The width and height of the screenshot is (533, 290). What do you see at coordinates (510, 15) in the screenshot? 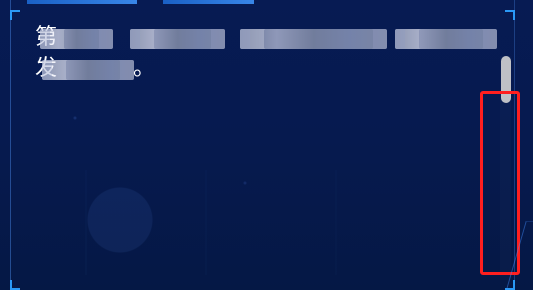
I see `top-right-corner-icon` at bounding box center [510, 15].